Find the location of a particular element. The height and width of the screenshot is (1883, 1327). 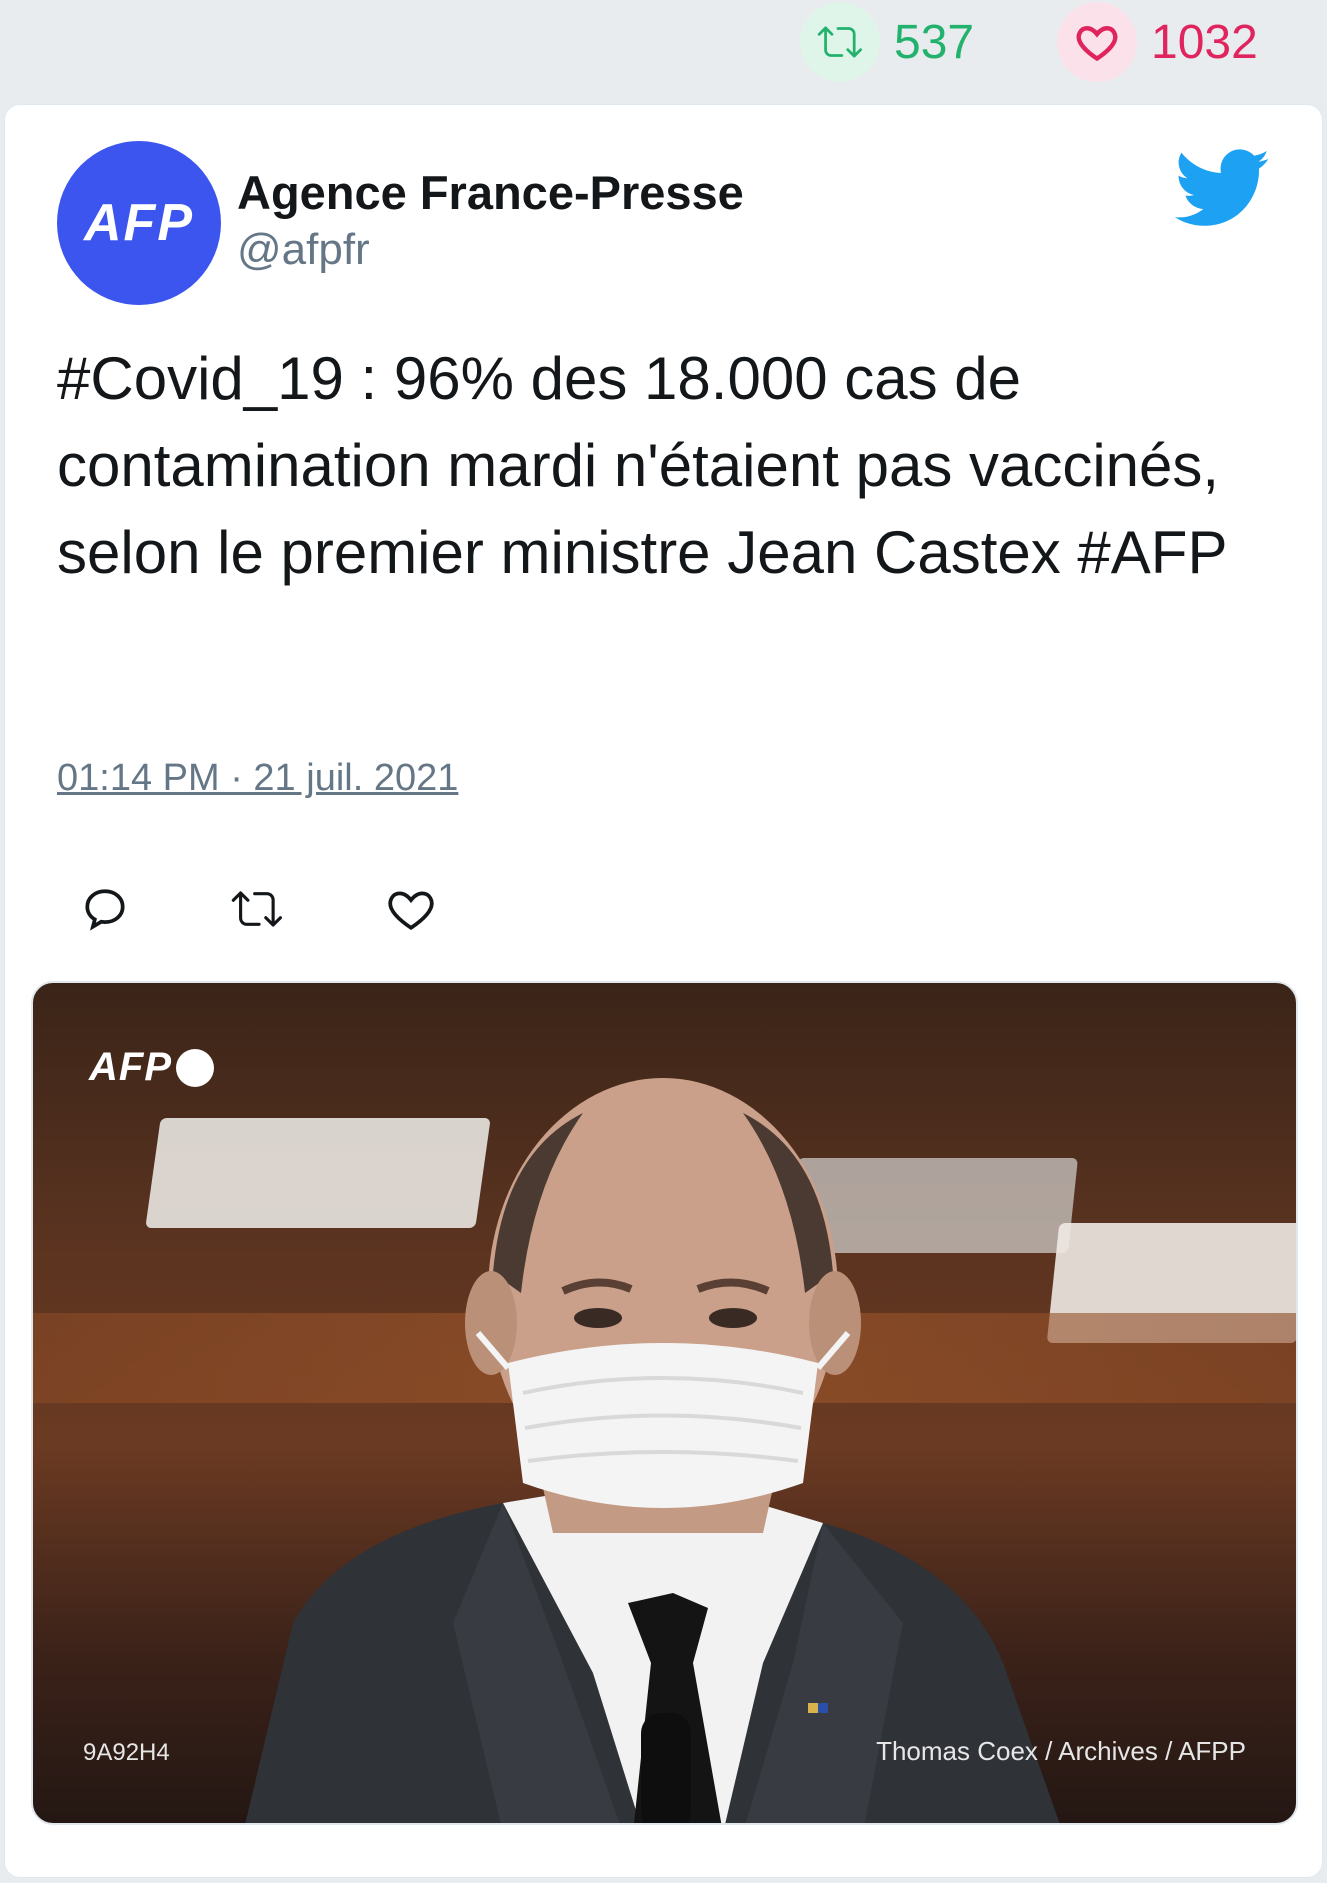

avatar-text: AFP is located at coordinates (139, 223).